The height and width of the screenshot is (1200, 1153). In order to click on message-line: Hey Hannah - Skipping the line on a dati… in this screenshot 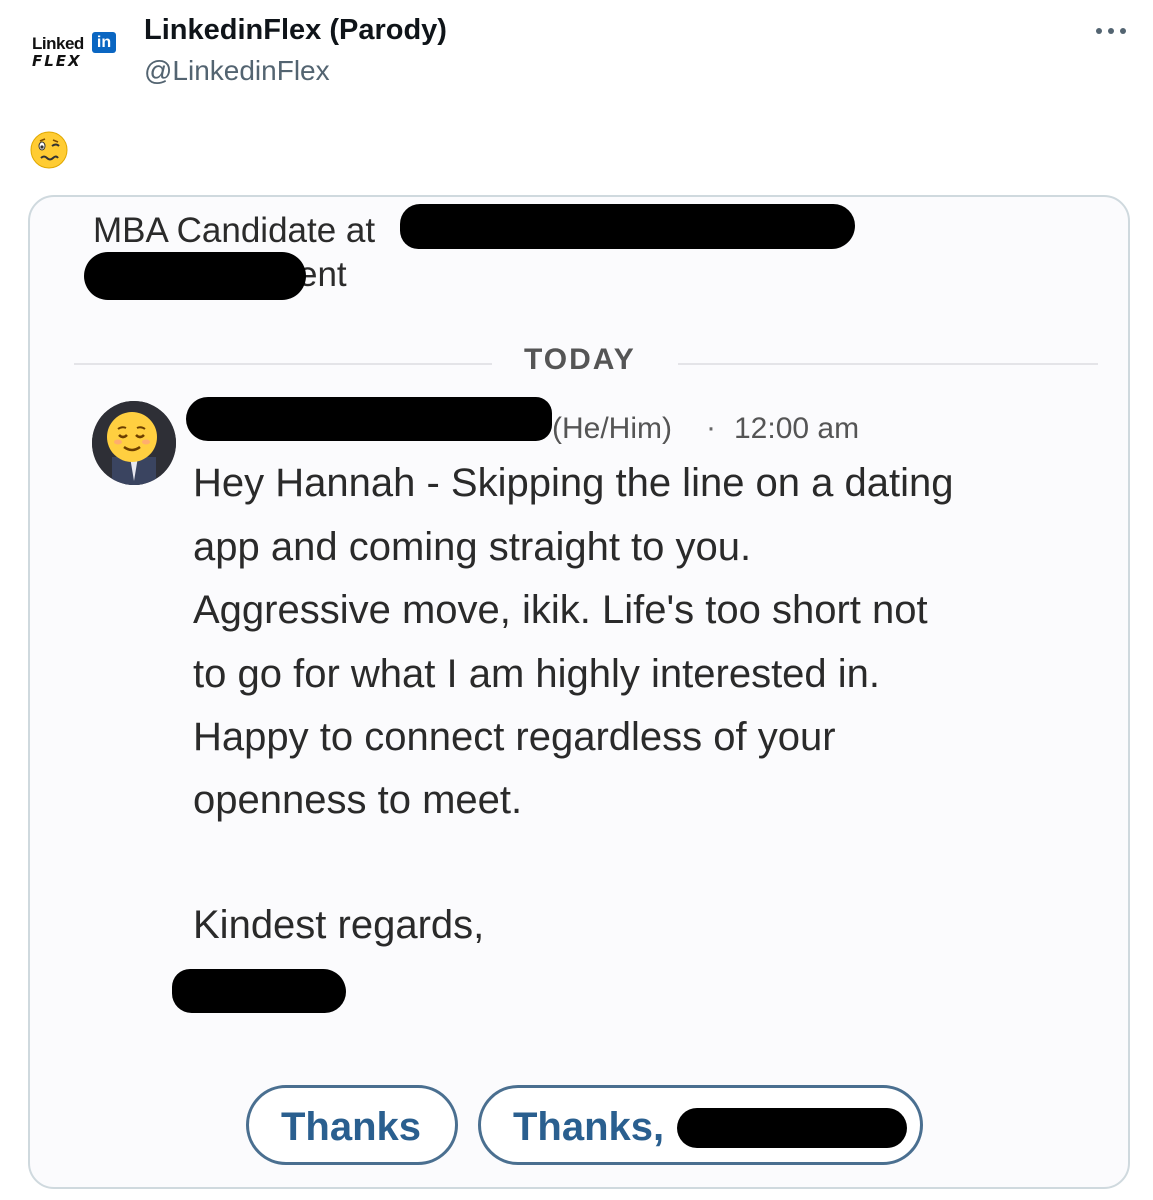, I will do `click(573, 483)`.